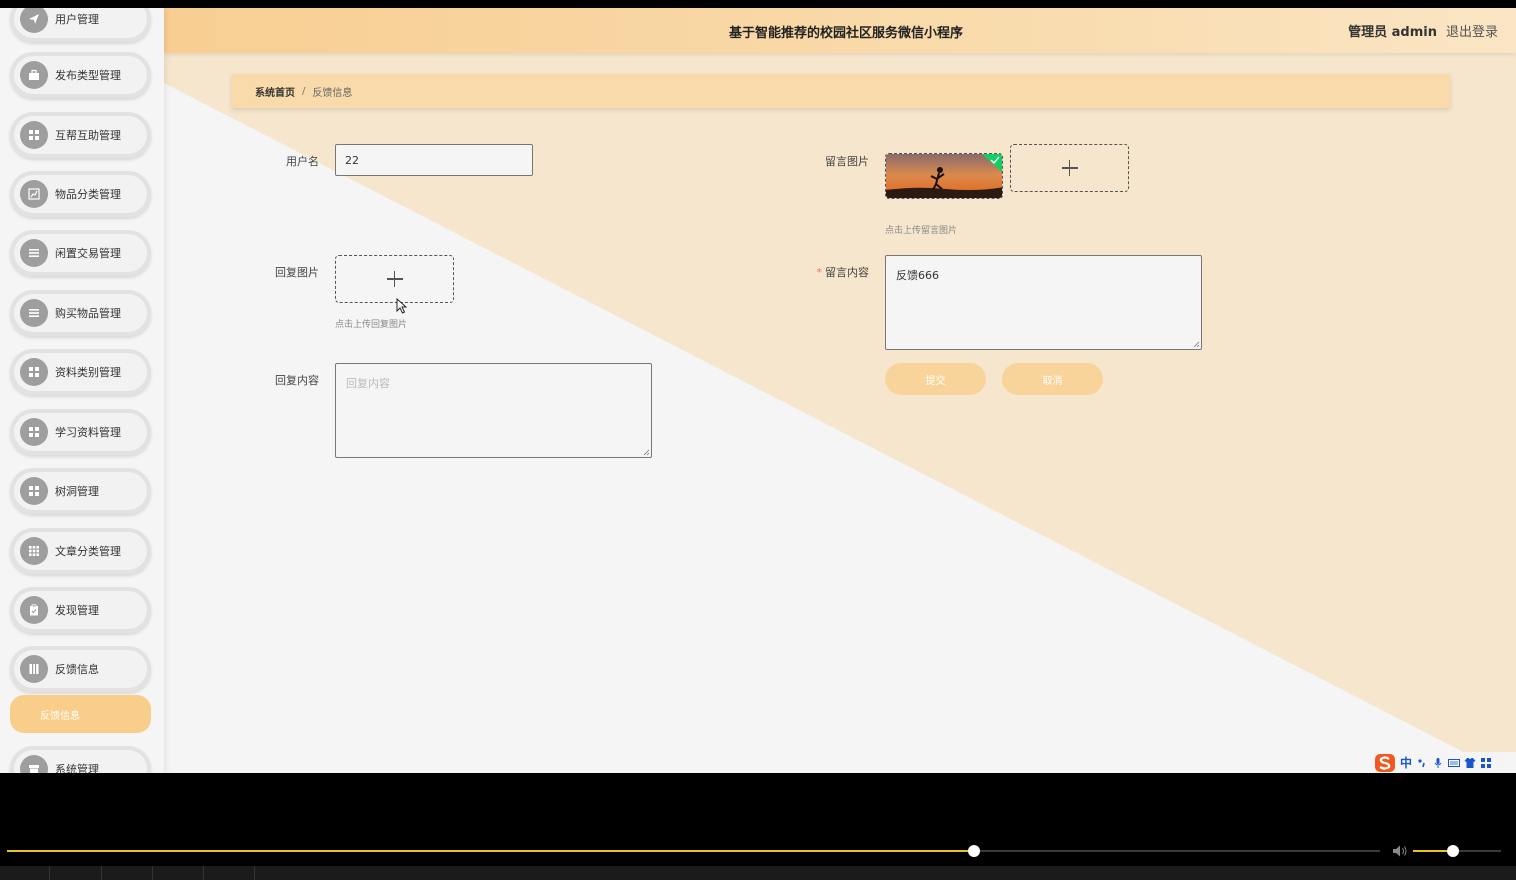 This screenshot has height=880, width=1516. Describe the element at coordinates (34, 20) in the screenshot. I see `send-icon` at that location.